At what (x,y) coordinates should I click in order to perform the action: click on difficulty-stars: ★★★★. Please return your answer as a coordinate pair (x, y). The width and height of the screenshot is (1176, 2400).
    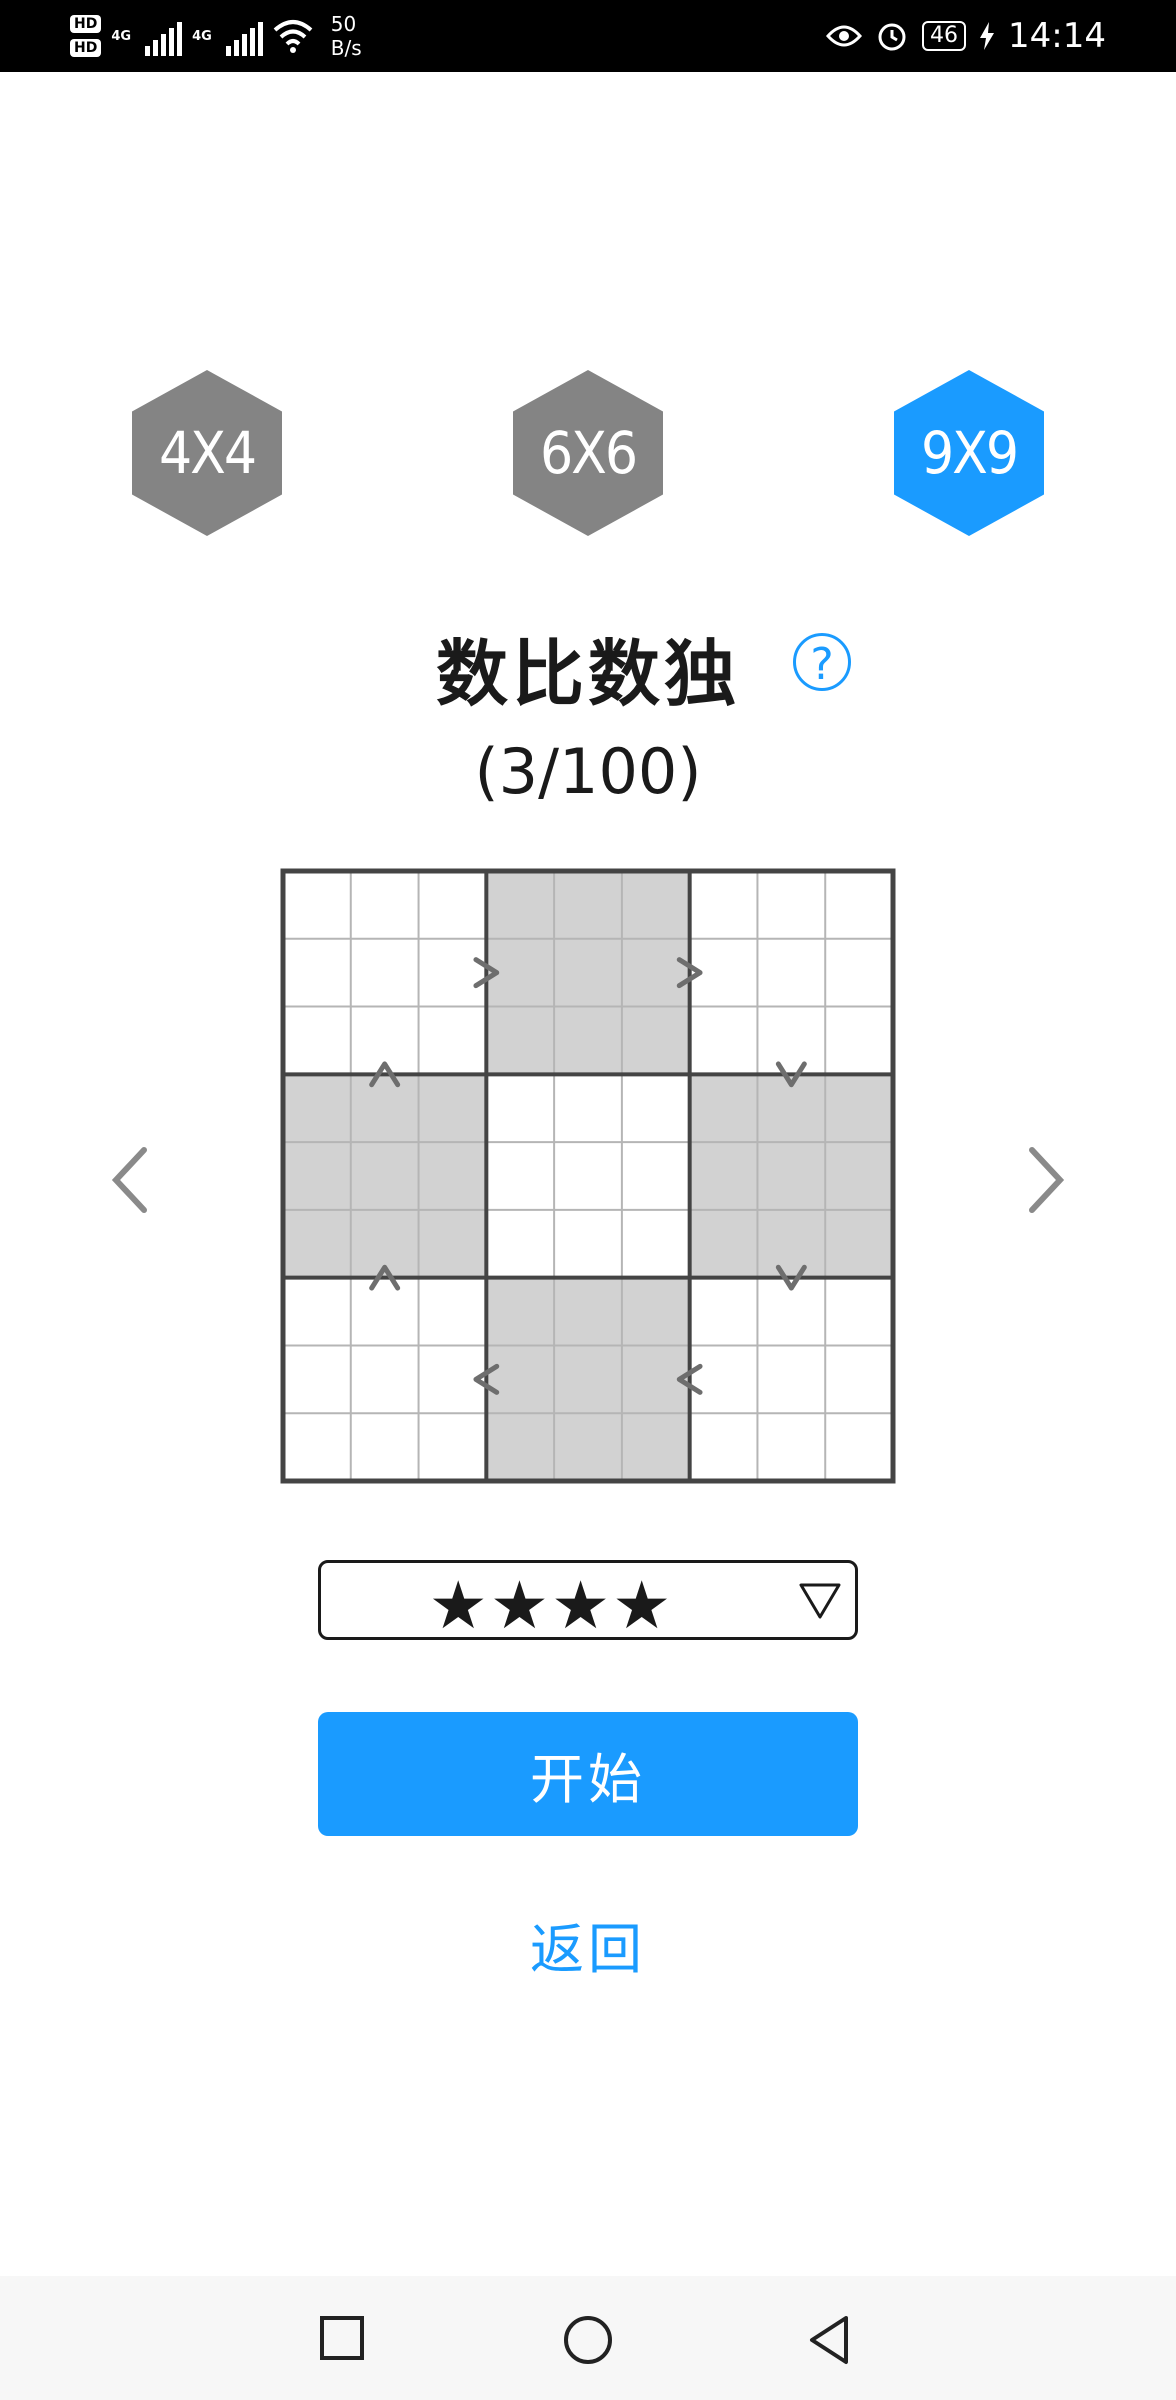
    Looking at the image, I should click on (551, 1605).